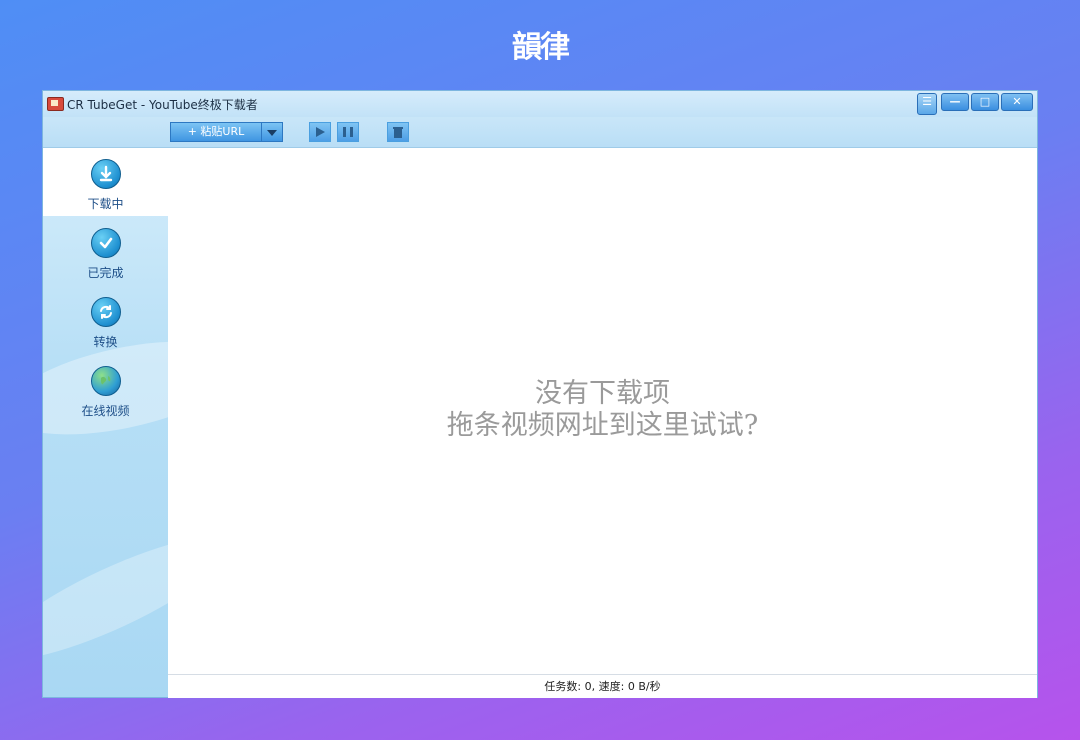  I want to click on sidebar-item-online-video: 在线视频, so click(105, 389).